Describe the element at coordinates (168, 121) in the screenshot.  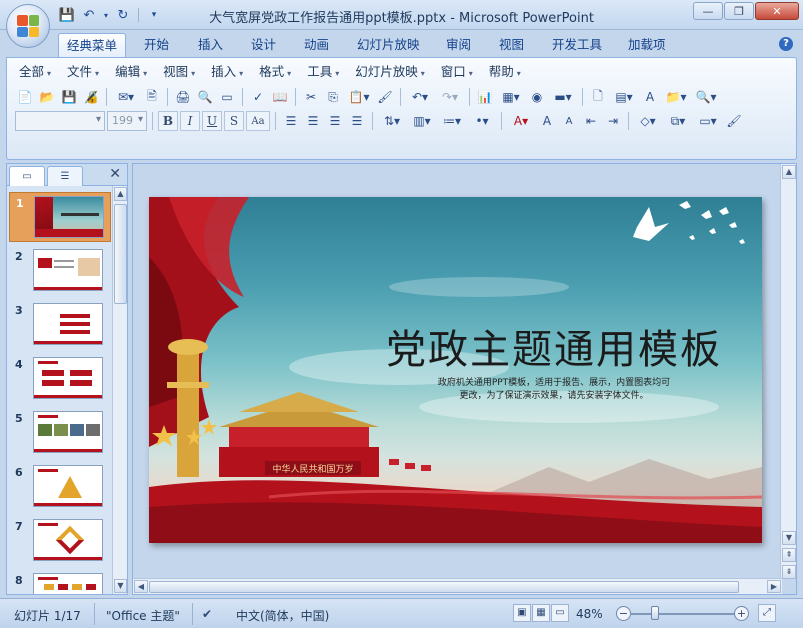
I see `bold-button: B` at that location.